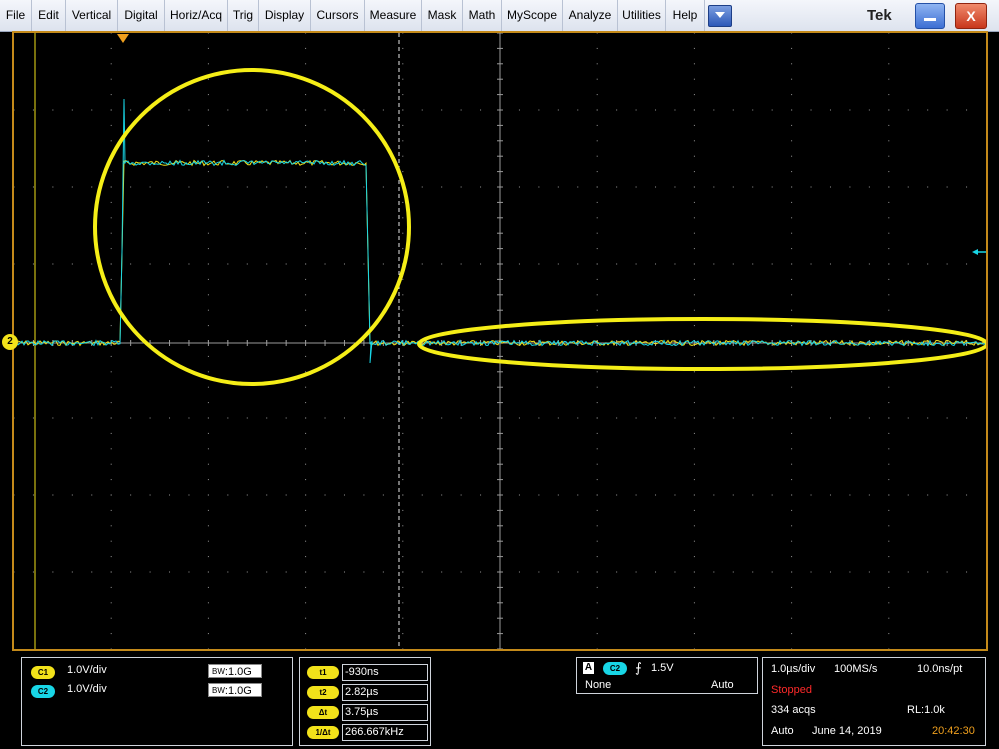 Image resolution: width=999 pixels, height=749 pixels. What do you see at coordinates (782, 731) in the screenshot?
I see `acquisition-mode: Auto` at bounding box center [782, 731].